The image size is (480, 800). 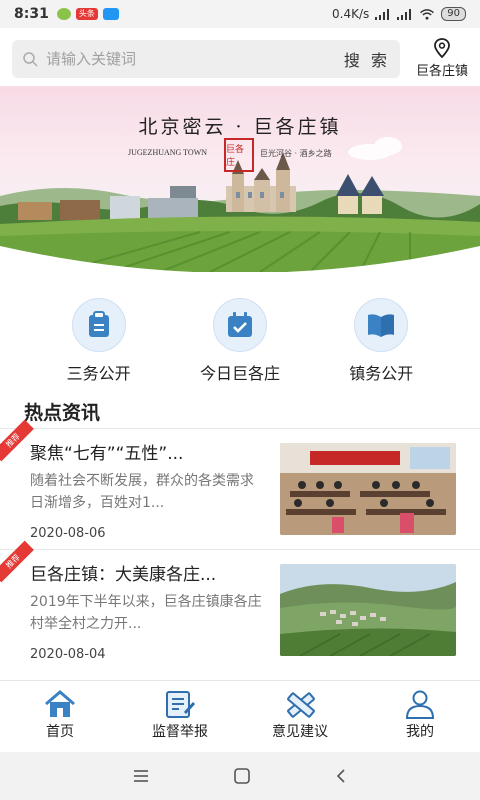 I want to click on tab-suggestion: 意见建议, so click(x=300, y=716).